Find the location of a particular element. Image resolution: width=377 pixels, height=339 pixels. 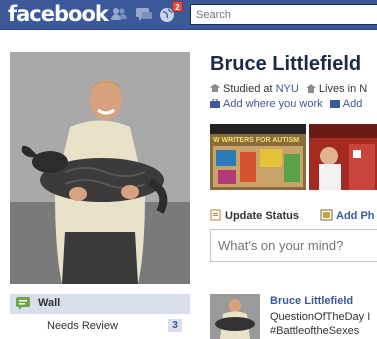

add-info-icon is located at coordinates (334, 104).